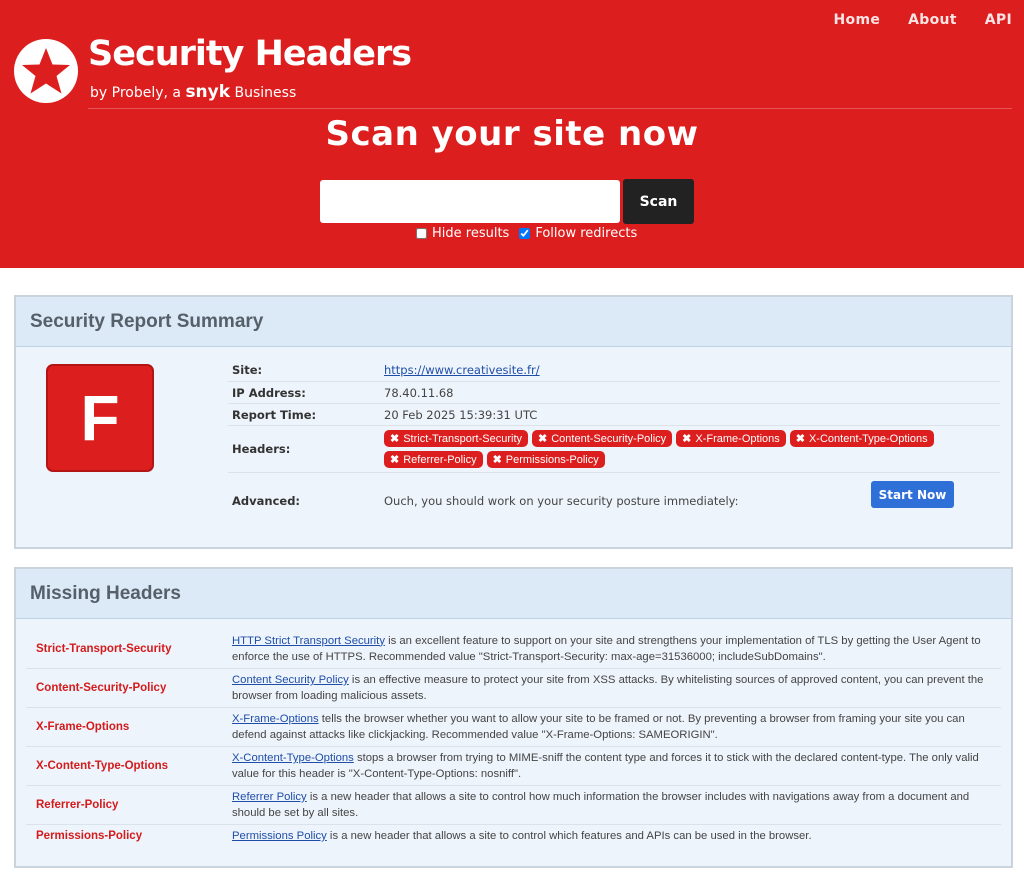  I want to click on missing-header-doc-link: Permissions Policy, so click(279, 836).